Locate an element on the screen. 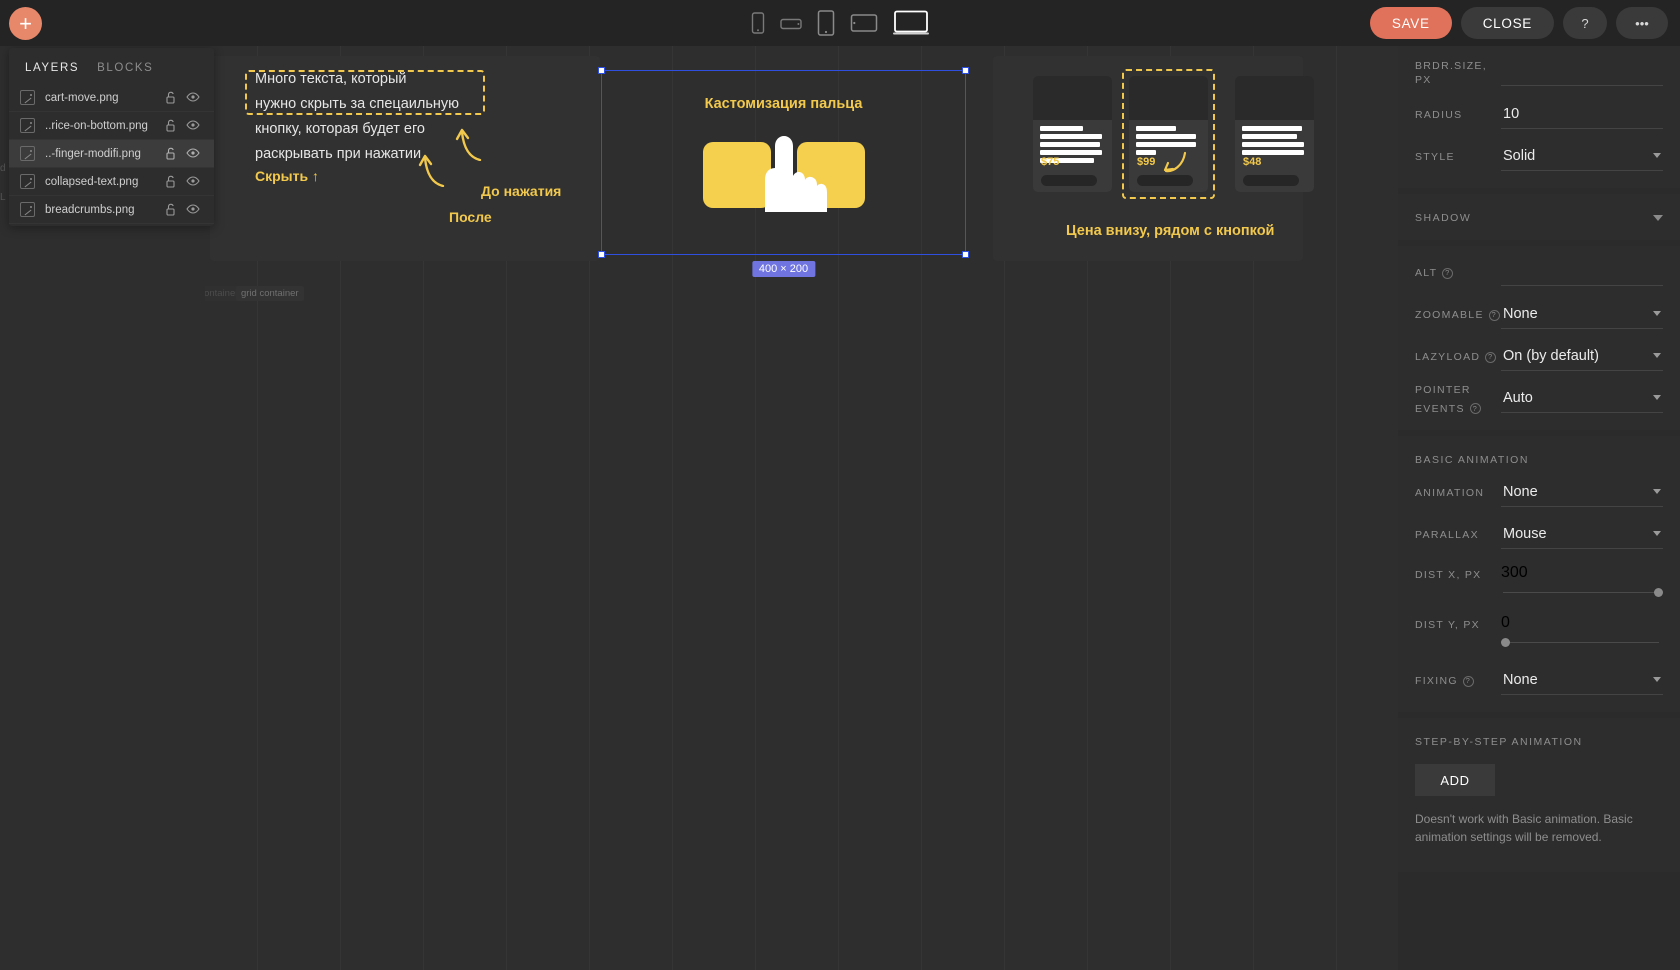  tab-blocks: BLOCKS is located at coordinates (125, 68).